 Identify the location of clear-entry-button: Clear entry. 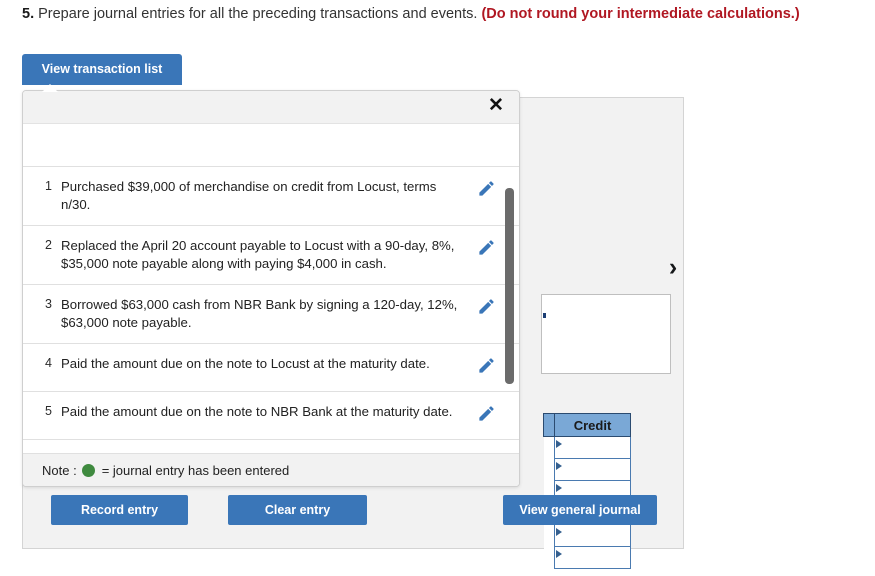
(297, 510).